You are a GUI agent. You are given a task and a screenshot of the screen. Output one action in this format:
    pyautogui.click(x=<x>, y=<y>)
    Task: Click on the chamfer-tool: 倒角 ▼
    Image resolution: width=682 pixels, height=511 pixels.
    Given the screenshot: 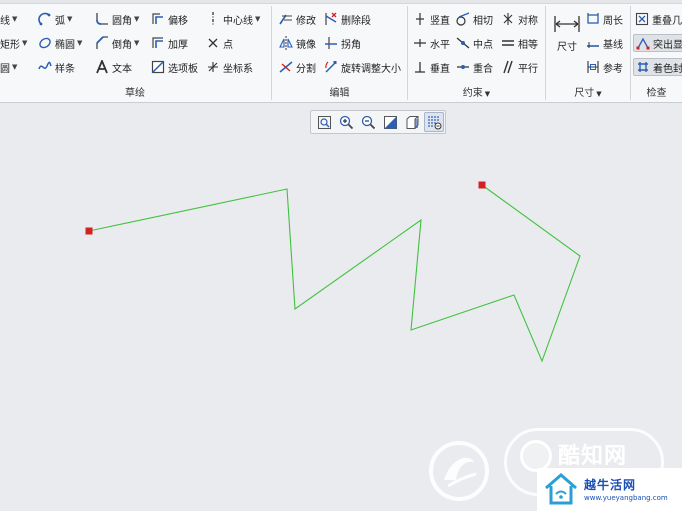 What is the action you would take?
    pyautogui.click(x=117, y=43)
    